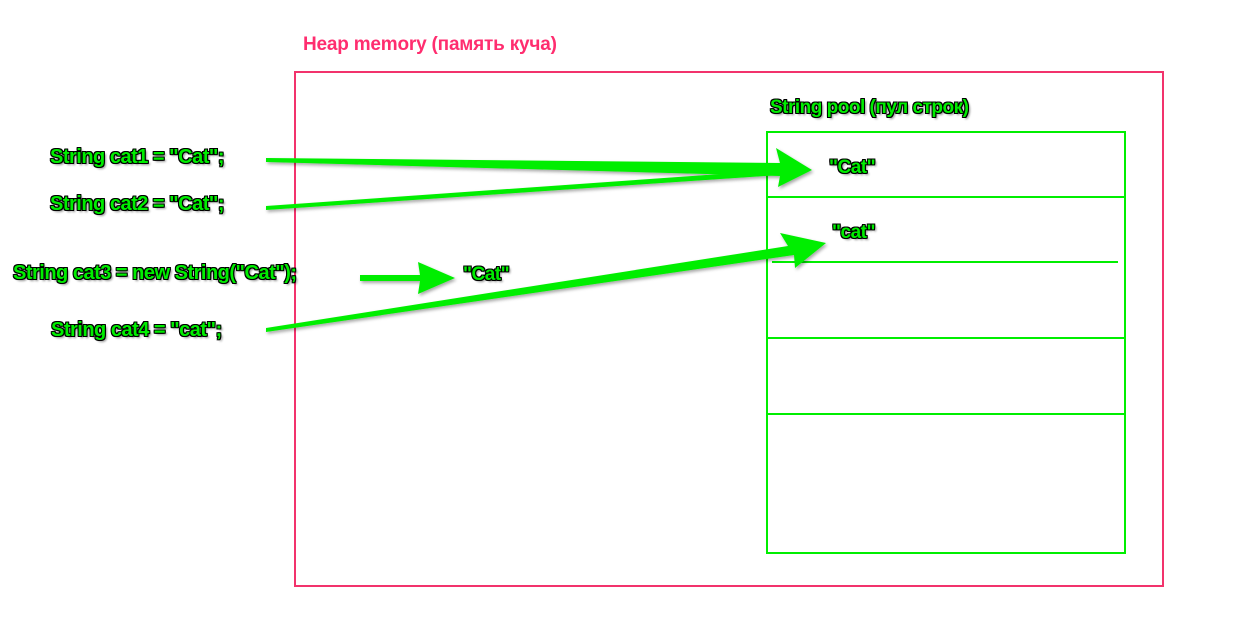 The height and width of the screenshot is (634, 1238). Describe the element at coordinates (546, 282) in the screenshot. I see `arrow-cat4-to-pool` at that location.